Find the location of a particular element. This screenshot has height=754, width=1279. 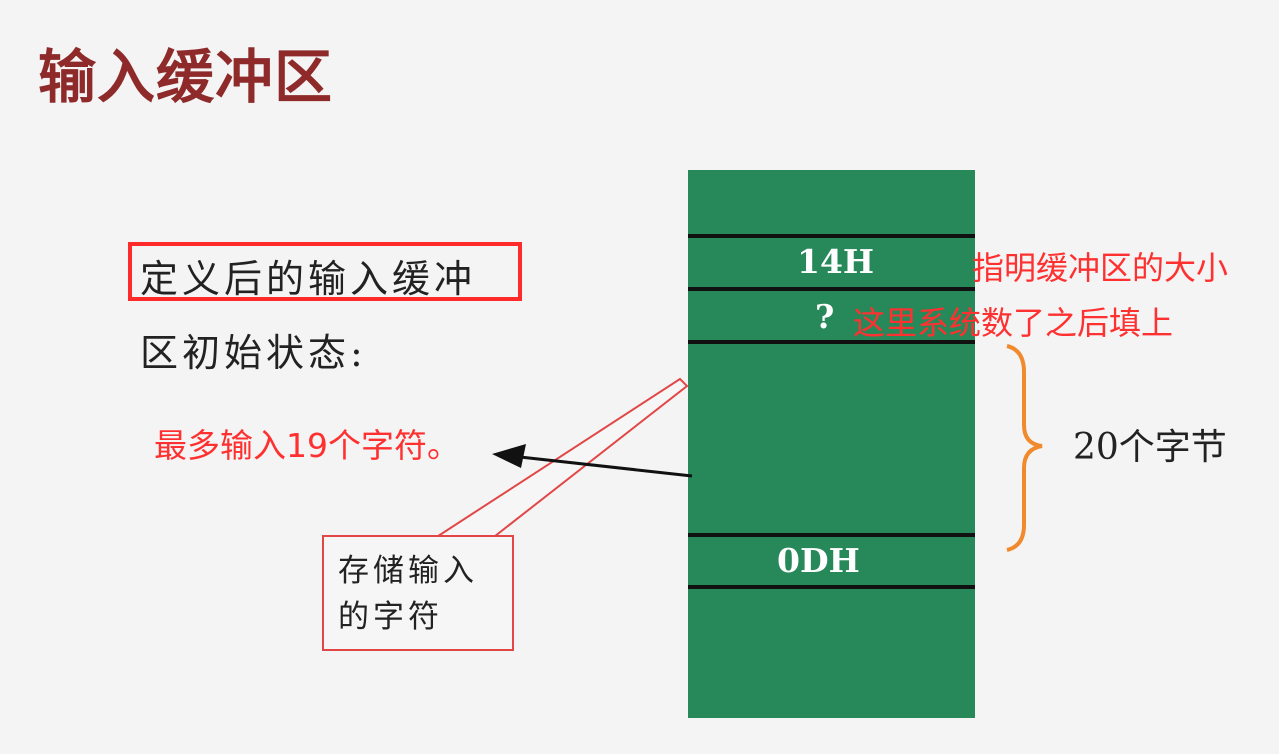

callout-pointer is located at coordinates (558, 459).